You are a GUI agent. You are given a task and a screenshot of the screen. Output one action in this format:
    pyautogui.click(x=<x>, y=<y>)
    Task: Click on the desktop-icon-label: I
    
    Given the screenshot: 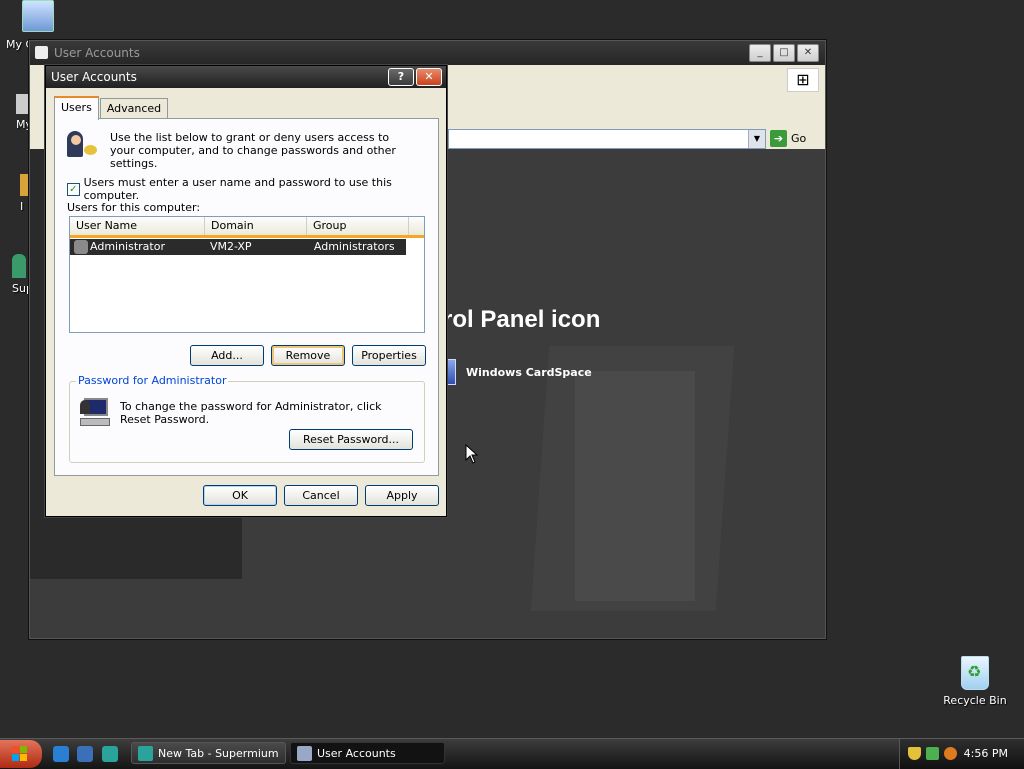 What is the action you would take?
    pyautogui.click(x=22, y=206)
    